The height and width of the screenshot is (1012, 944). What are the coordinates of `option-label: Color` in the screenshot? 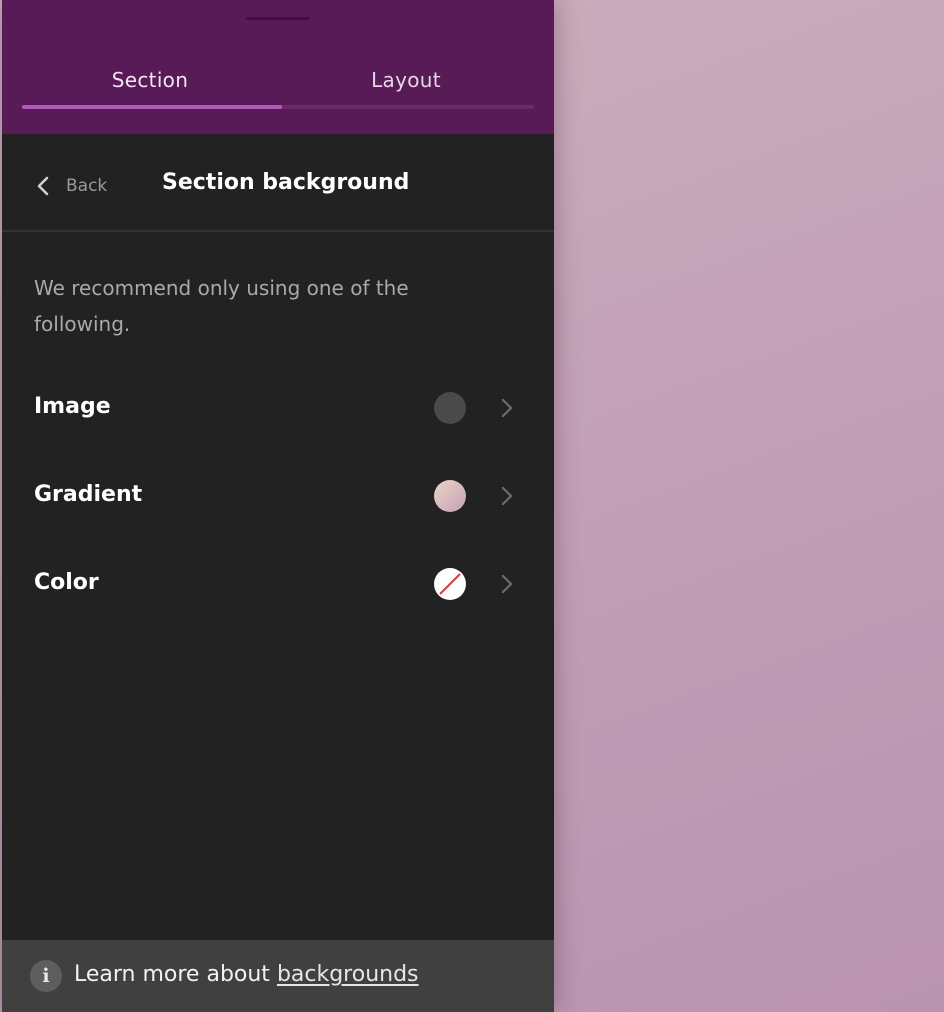 It's located at (66, 582).